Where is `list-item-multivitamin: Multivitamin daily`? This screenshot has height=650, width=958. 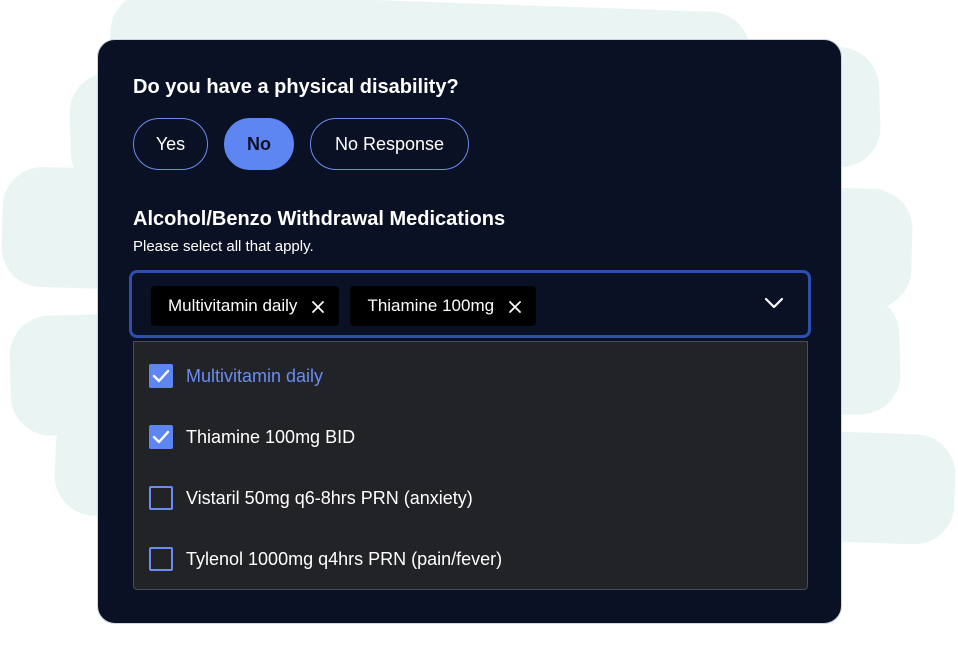
list-item-multivitamin: Multivitamin daily is located at coordinates (236, 376).